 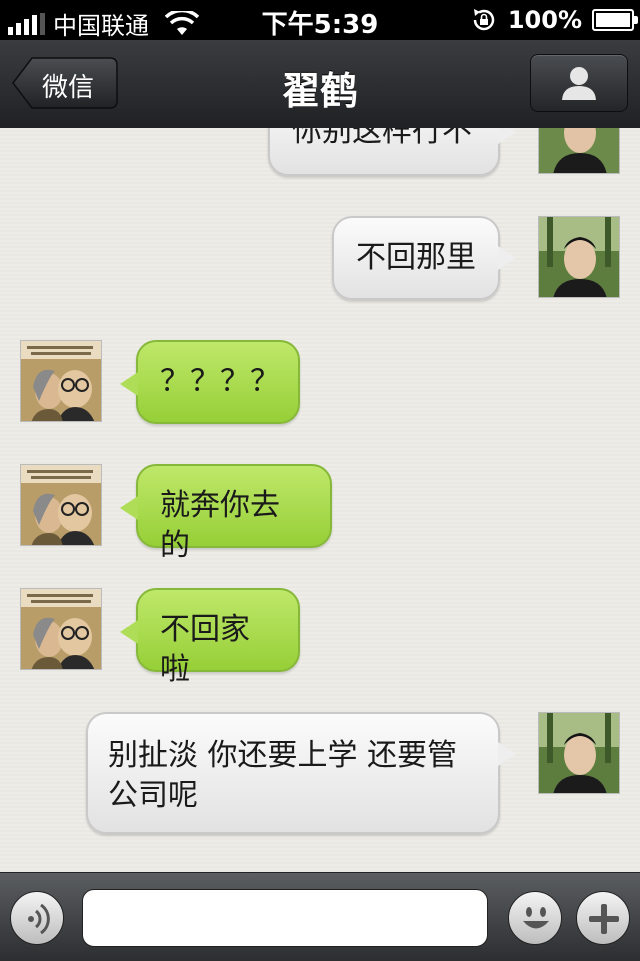 I want to click on emoji-button, so click(x=535, y=918).